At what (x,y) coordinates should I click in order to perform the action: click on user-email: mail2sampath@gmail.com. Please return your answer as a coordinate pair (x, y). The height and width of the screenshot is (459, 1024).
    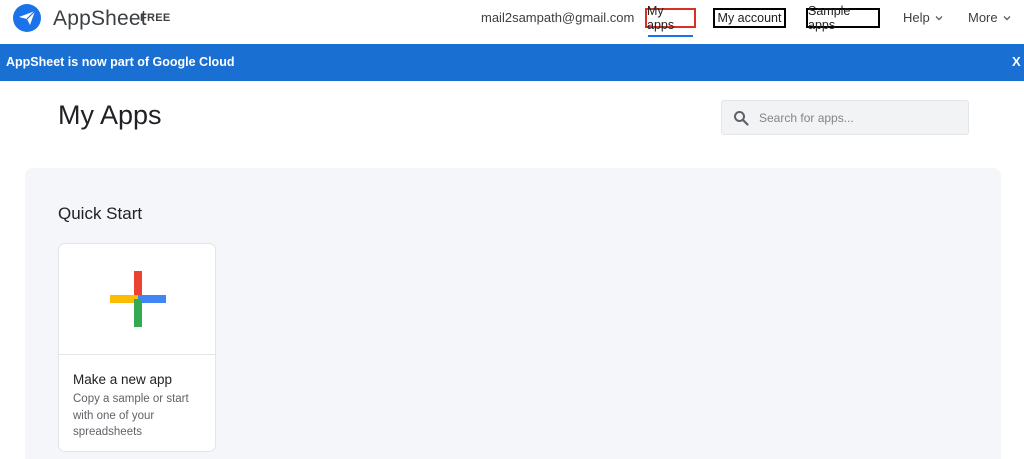
    Looking at the image, I should click on (557, 17).